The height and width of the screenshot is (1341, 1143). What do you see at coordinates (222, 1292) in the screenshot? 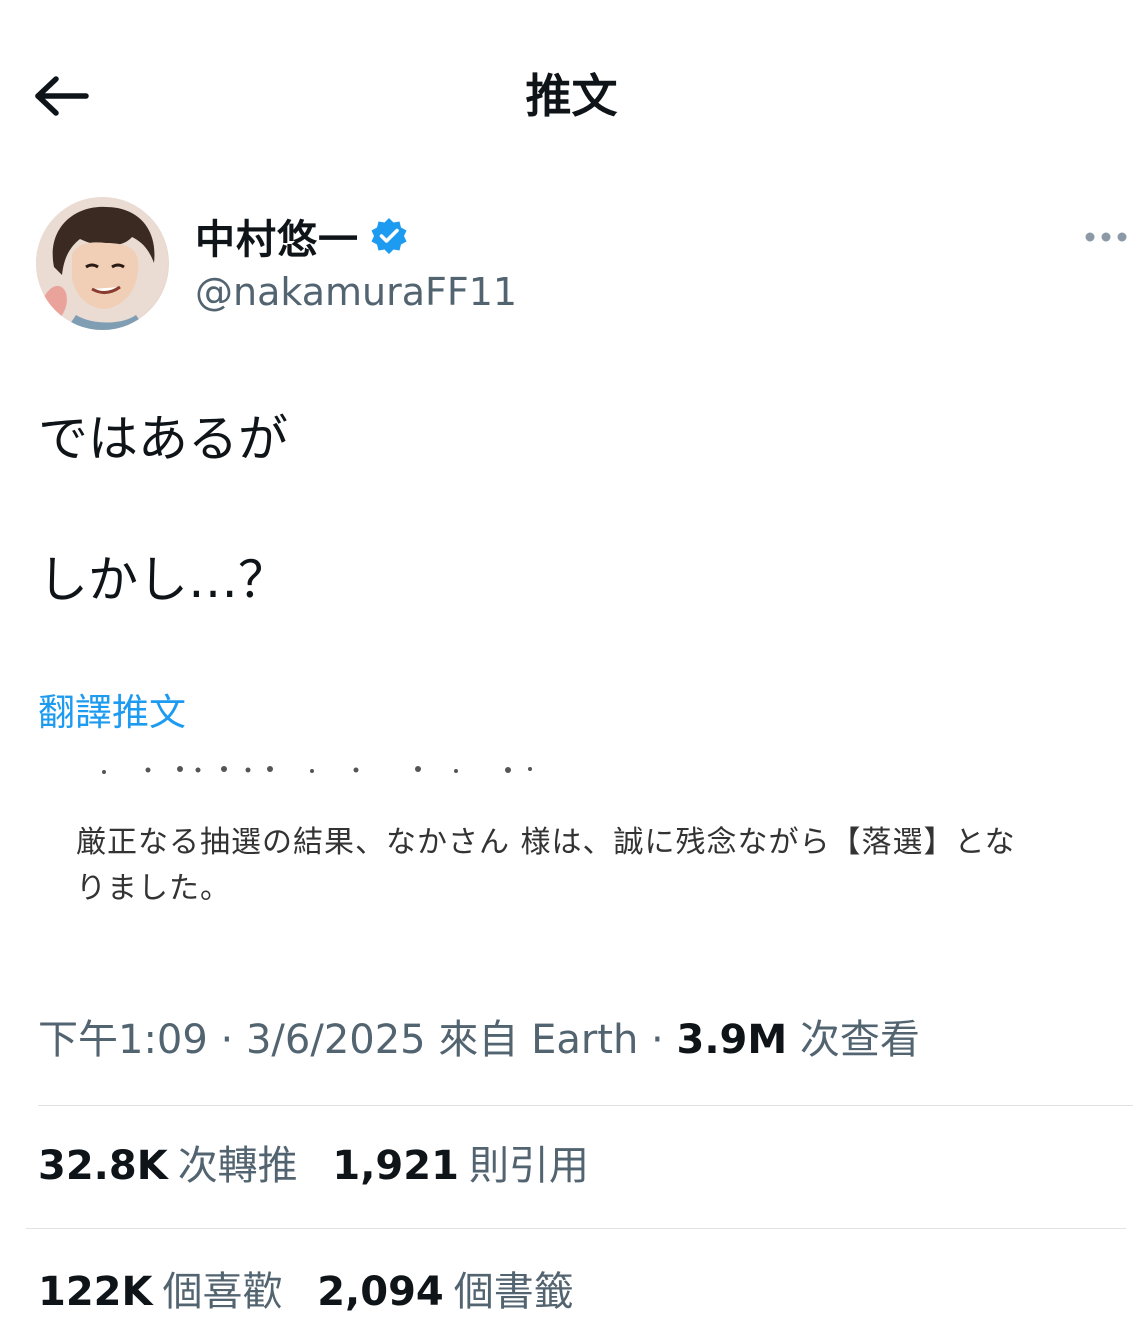
I see `likes-label: 個喜歡` at bounding box center [222, 1292].